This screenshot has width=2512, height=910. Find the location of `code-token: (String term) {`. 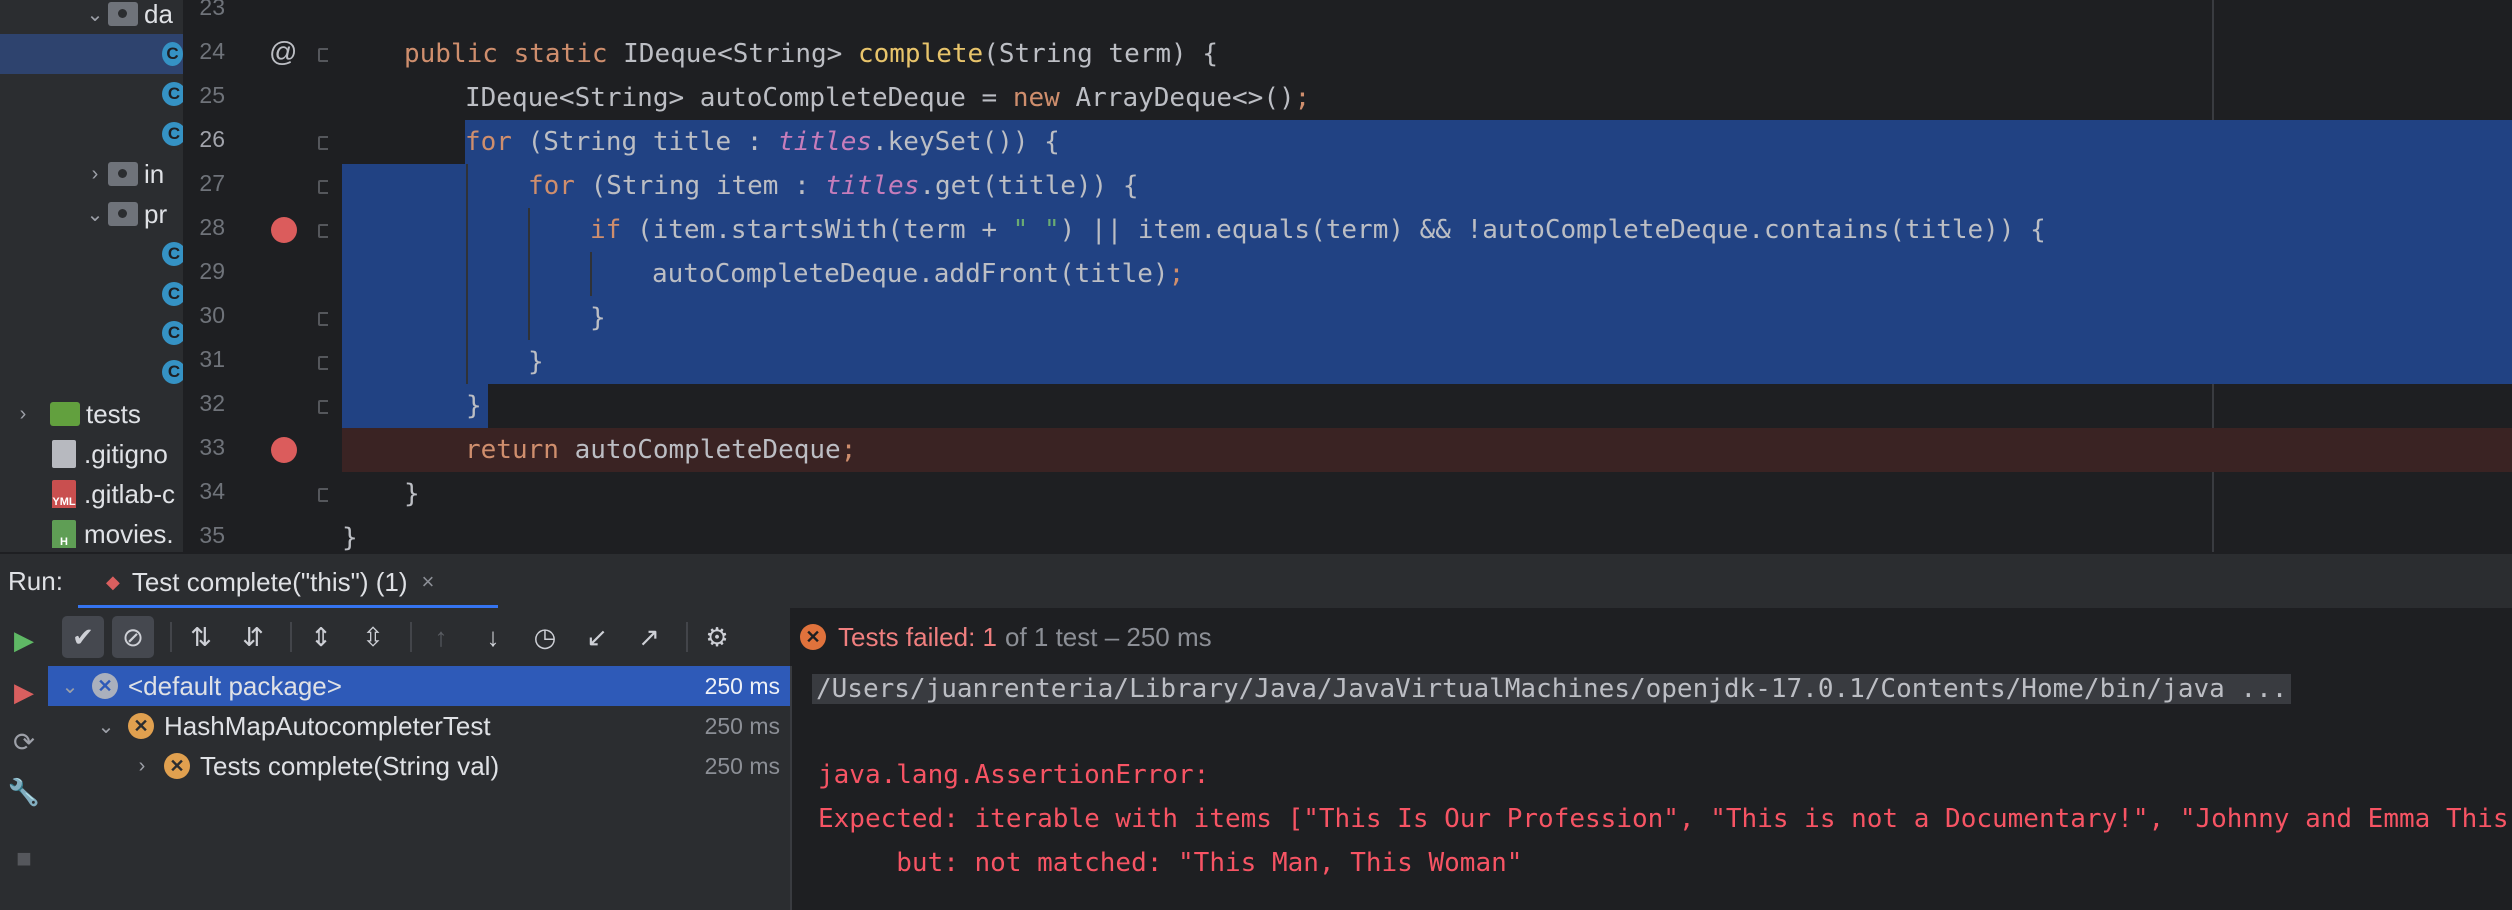

code-token: (String term) { is located at coordinates (1101, 54).